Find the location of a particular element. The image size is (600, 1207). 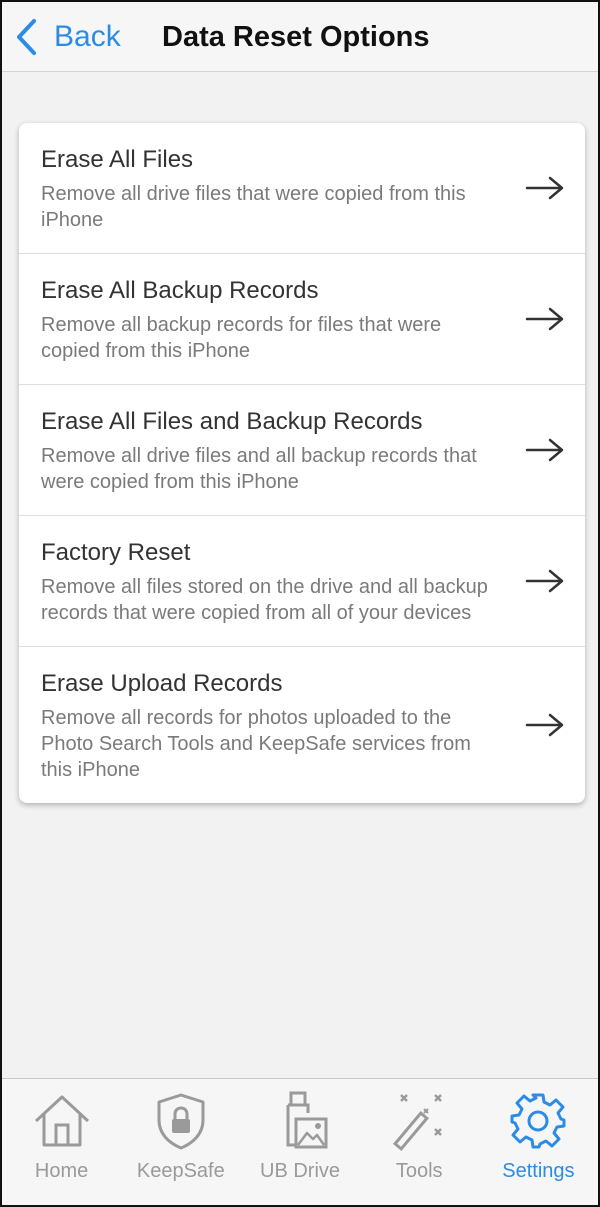

navigation-bar: Back Data Reset Options is located at coordinates (300, 37).